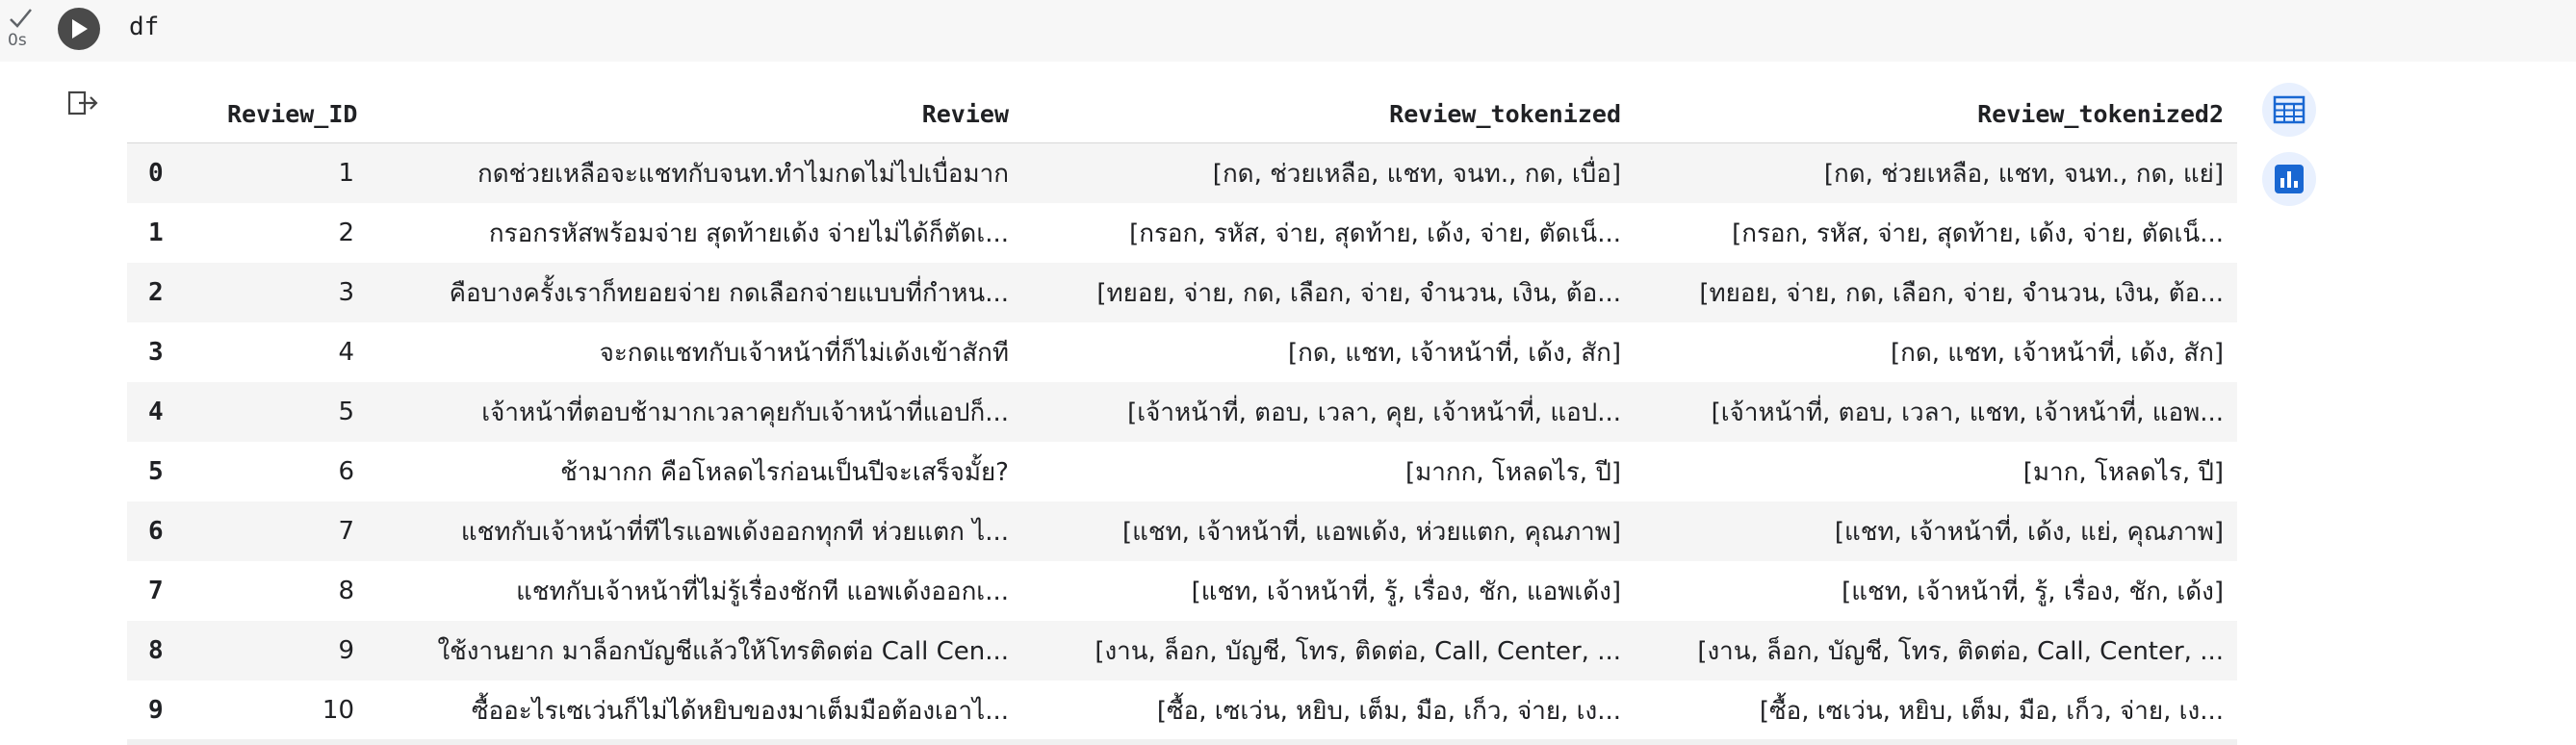  What do you see at coordinates (156, 591) in the screenshot?
I see `row-index: 7` at bounding box center [156, 591].